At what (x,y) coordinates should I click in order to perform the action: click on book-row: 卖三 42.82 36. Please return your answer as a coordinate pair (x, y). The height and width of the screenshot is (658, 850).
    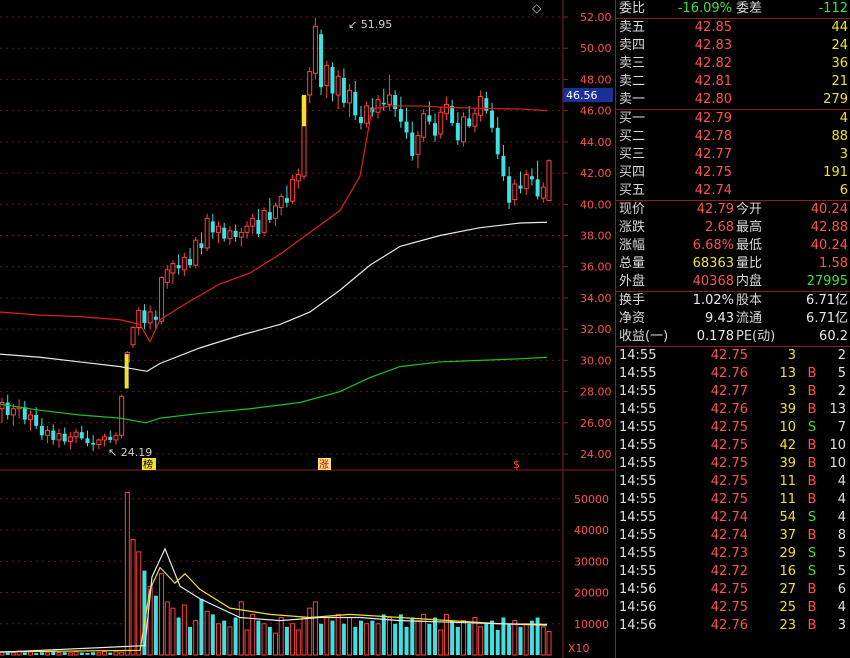
    Looking at the image, I should click on (733, 64).